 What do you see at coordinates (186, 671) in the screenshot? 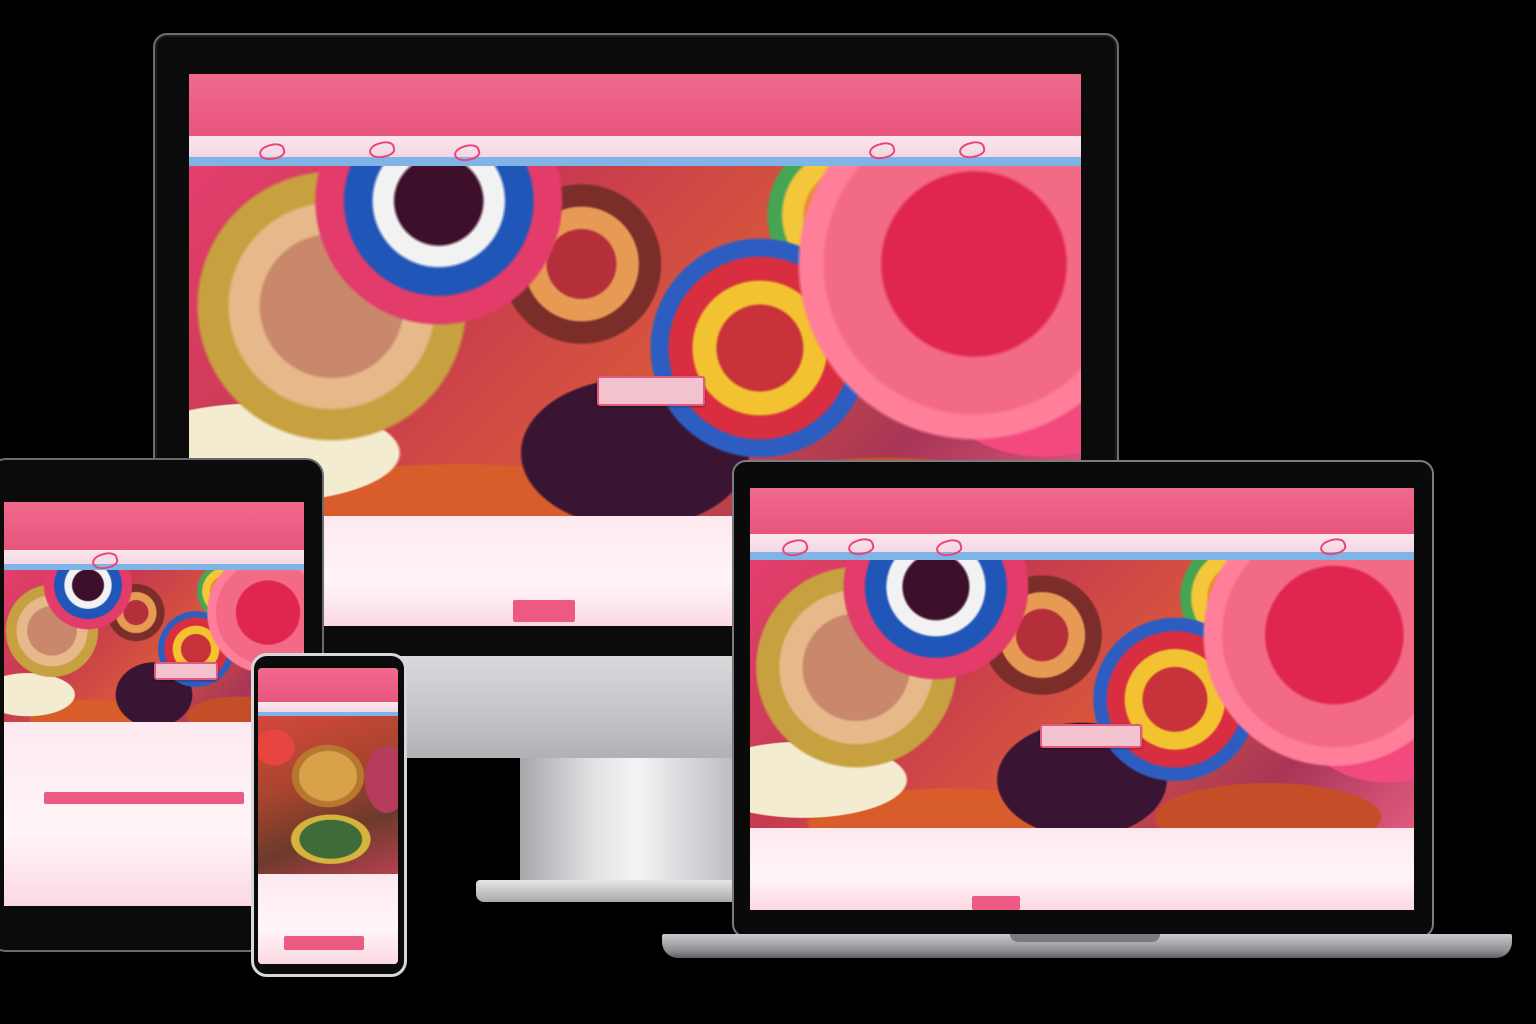
I see `tablet-hero-button` at bounding box center [186, 671].